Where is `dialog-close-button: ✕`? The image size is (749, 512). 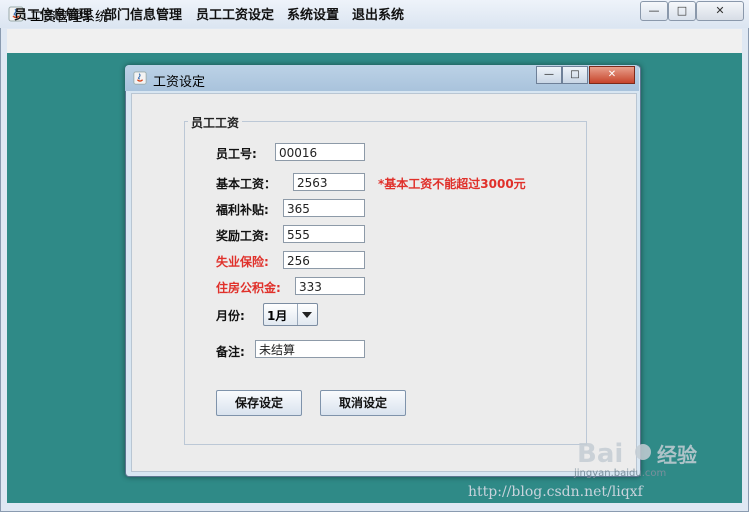
dialog-close-button: ✕ is located at coordinates (612, 75).